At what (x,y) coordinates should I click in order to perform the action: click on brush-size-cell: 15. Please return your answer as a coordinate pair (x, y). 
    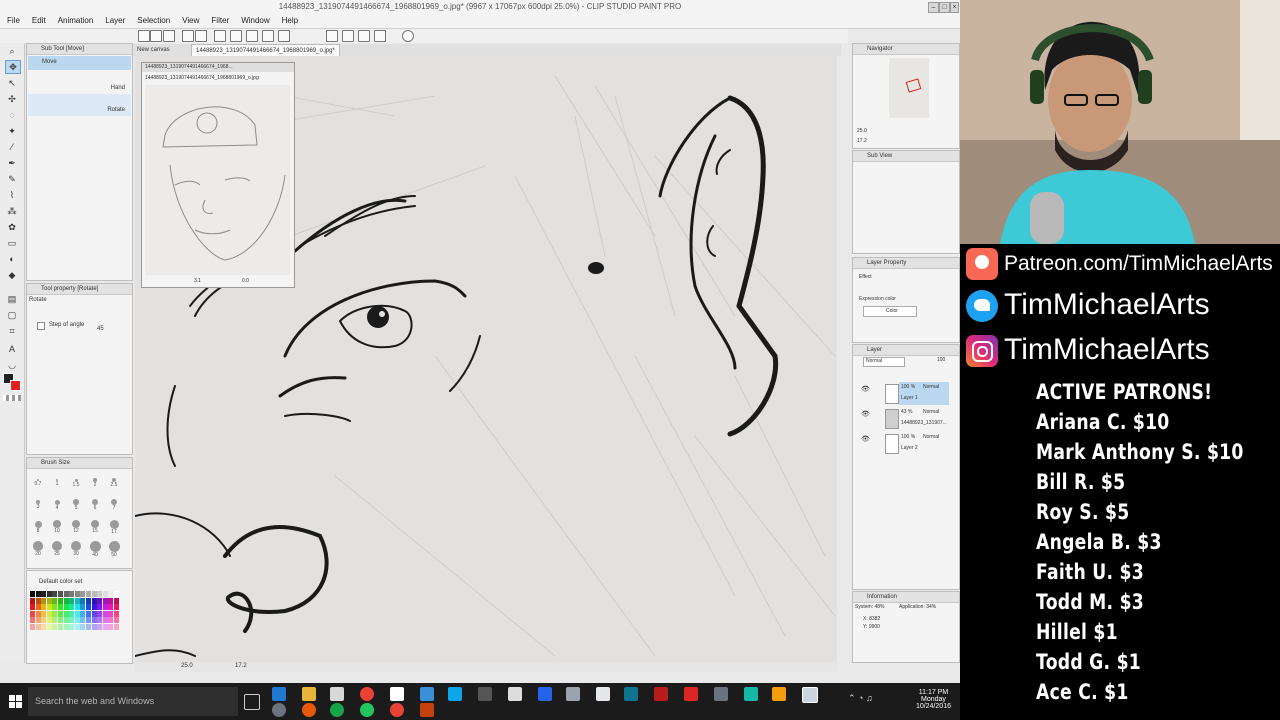
    Looking at the image, I should click on (95, 526).